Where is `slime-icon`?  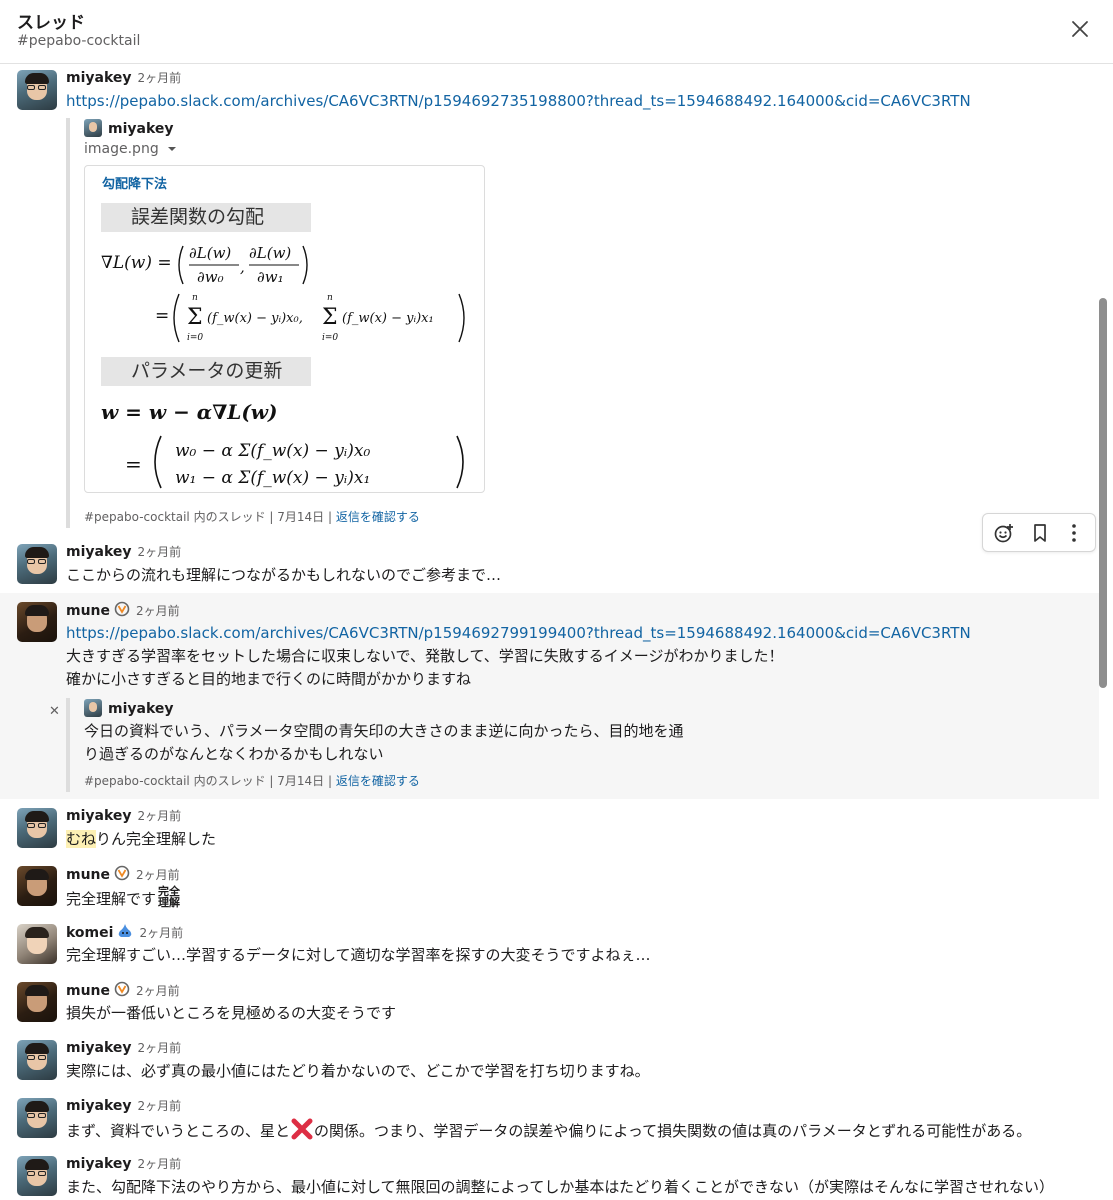
slime-icon is located at coordinates (125, 930).